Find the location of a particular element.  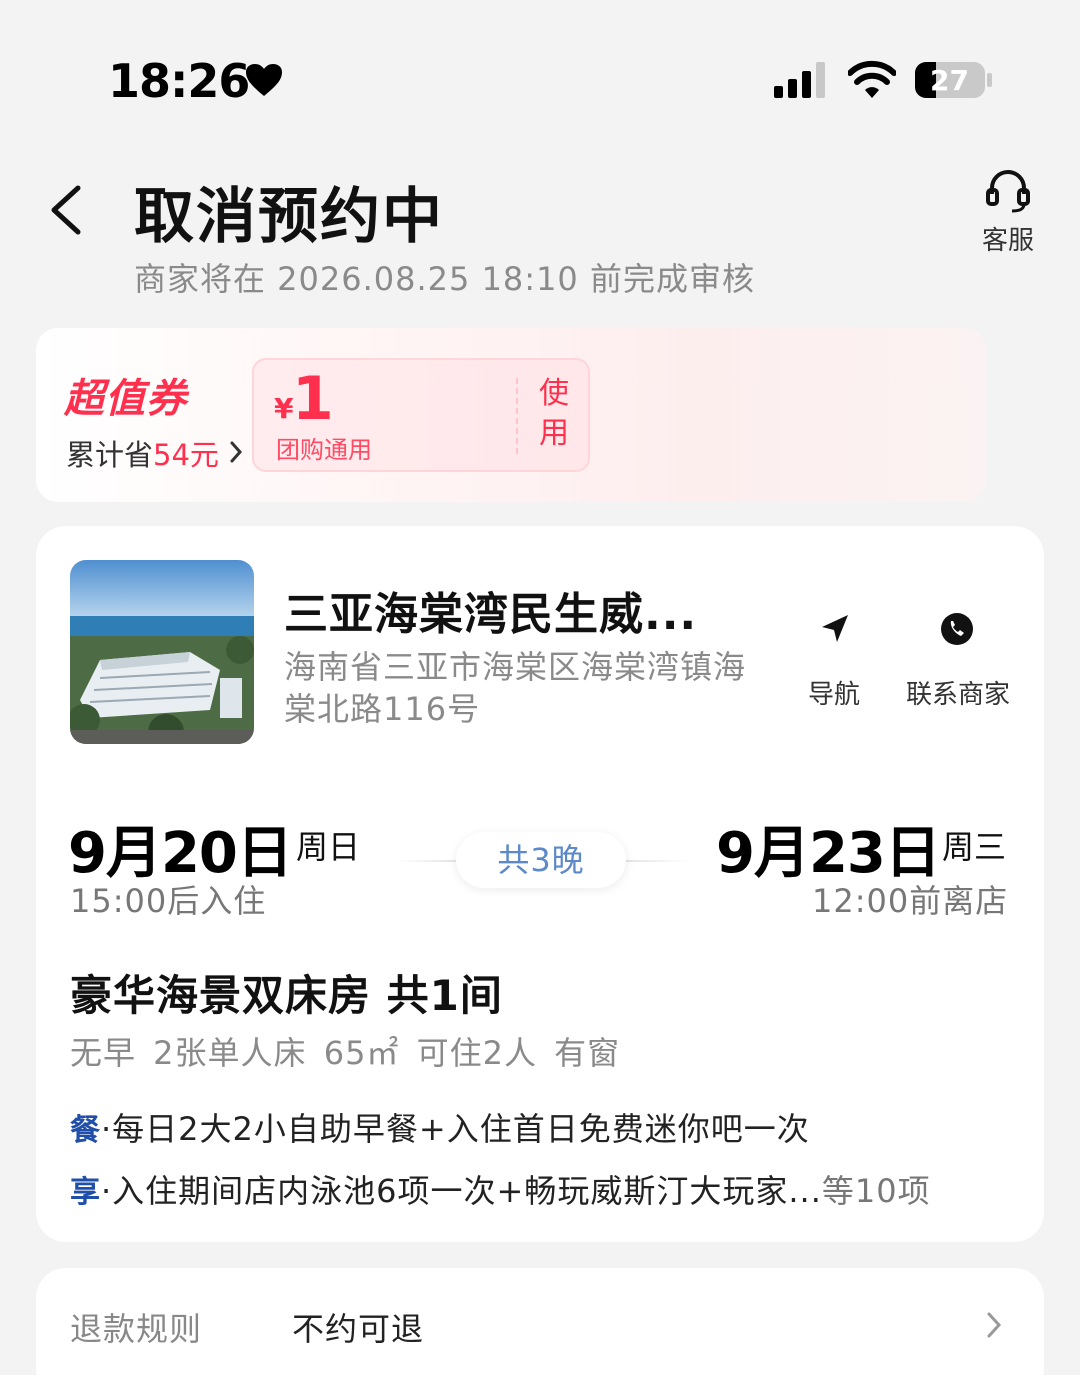

coupon-description: 团购通用 is located at coordinates (324, 450).